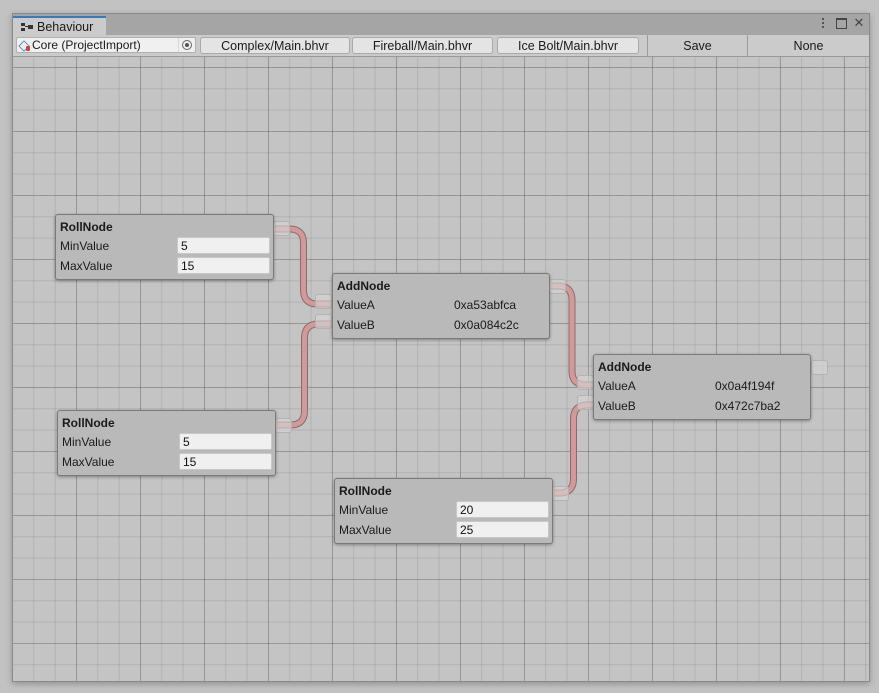  I want to click on connection-roll1-to-add1-valuea, so click(303, 266).